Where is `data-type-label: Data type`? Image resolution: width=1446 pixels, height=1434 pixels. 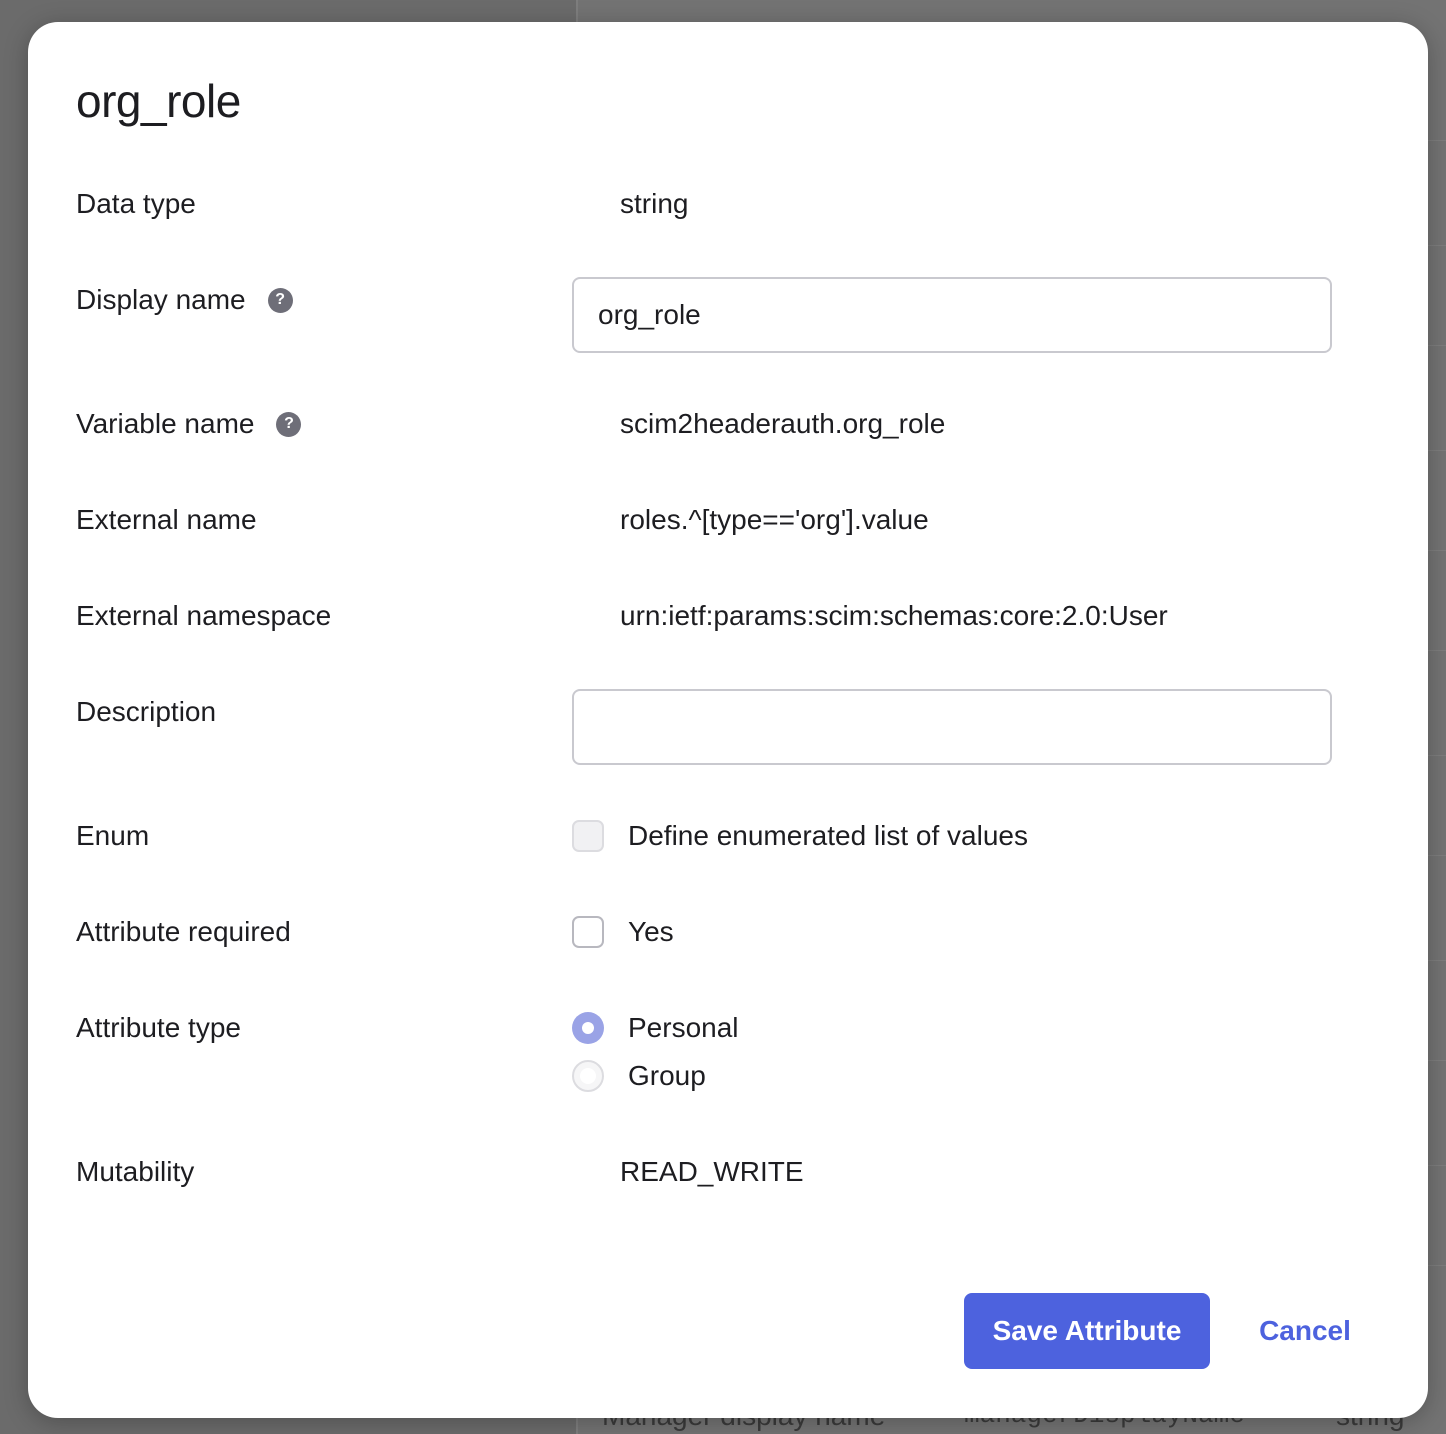
data-type-label: Data type is located at coordinates (136, 204).